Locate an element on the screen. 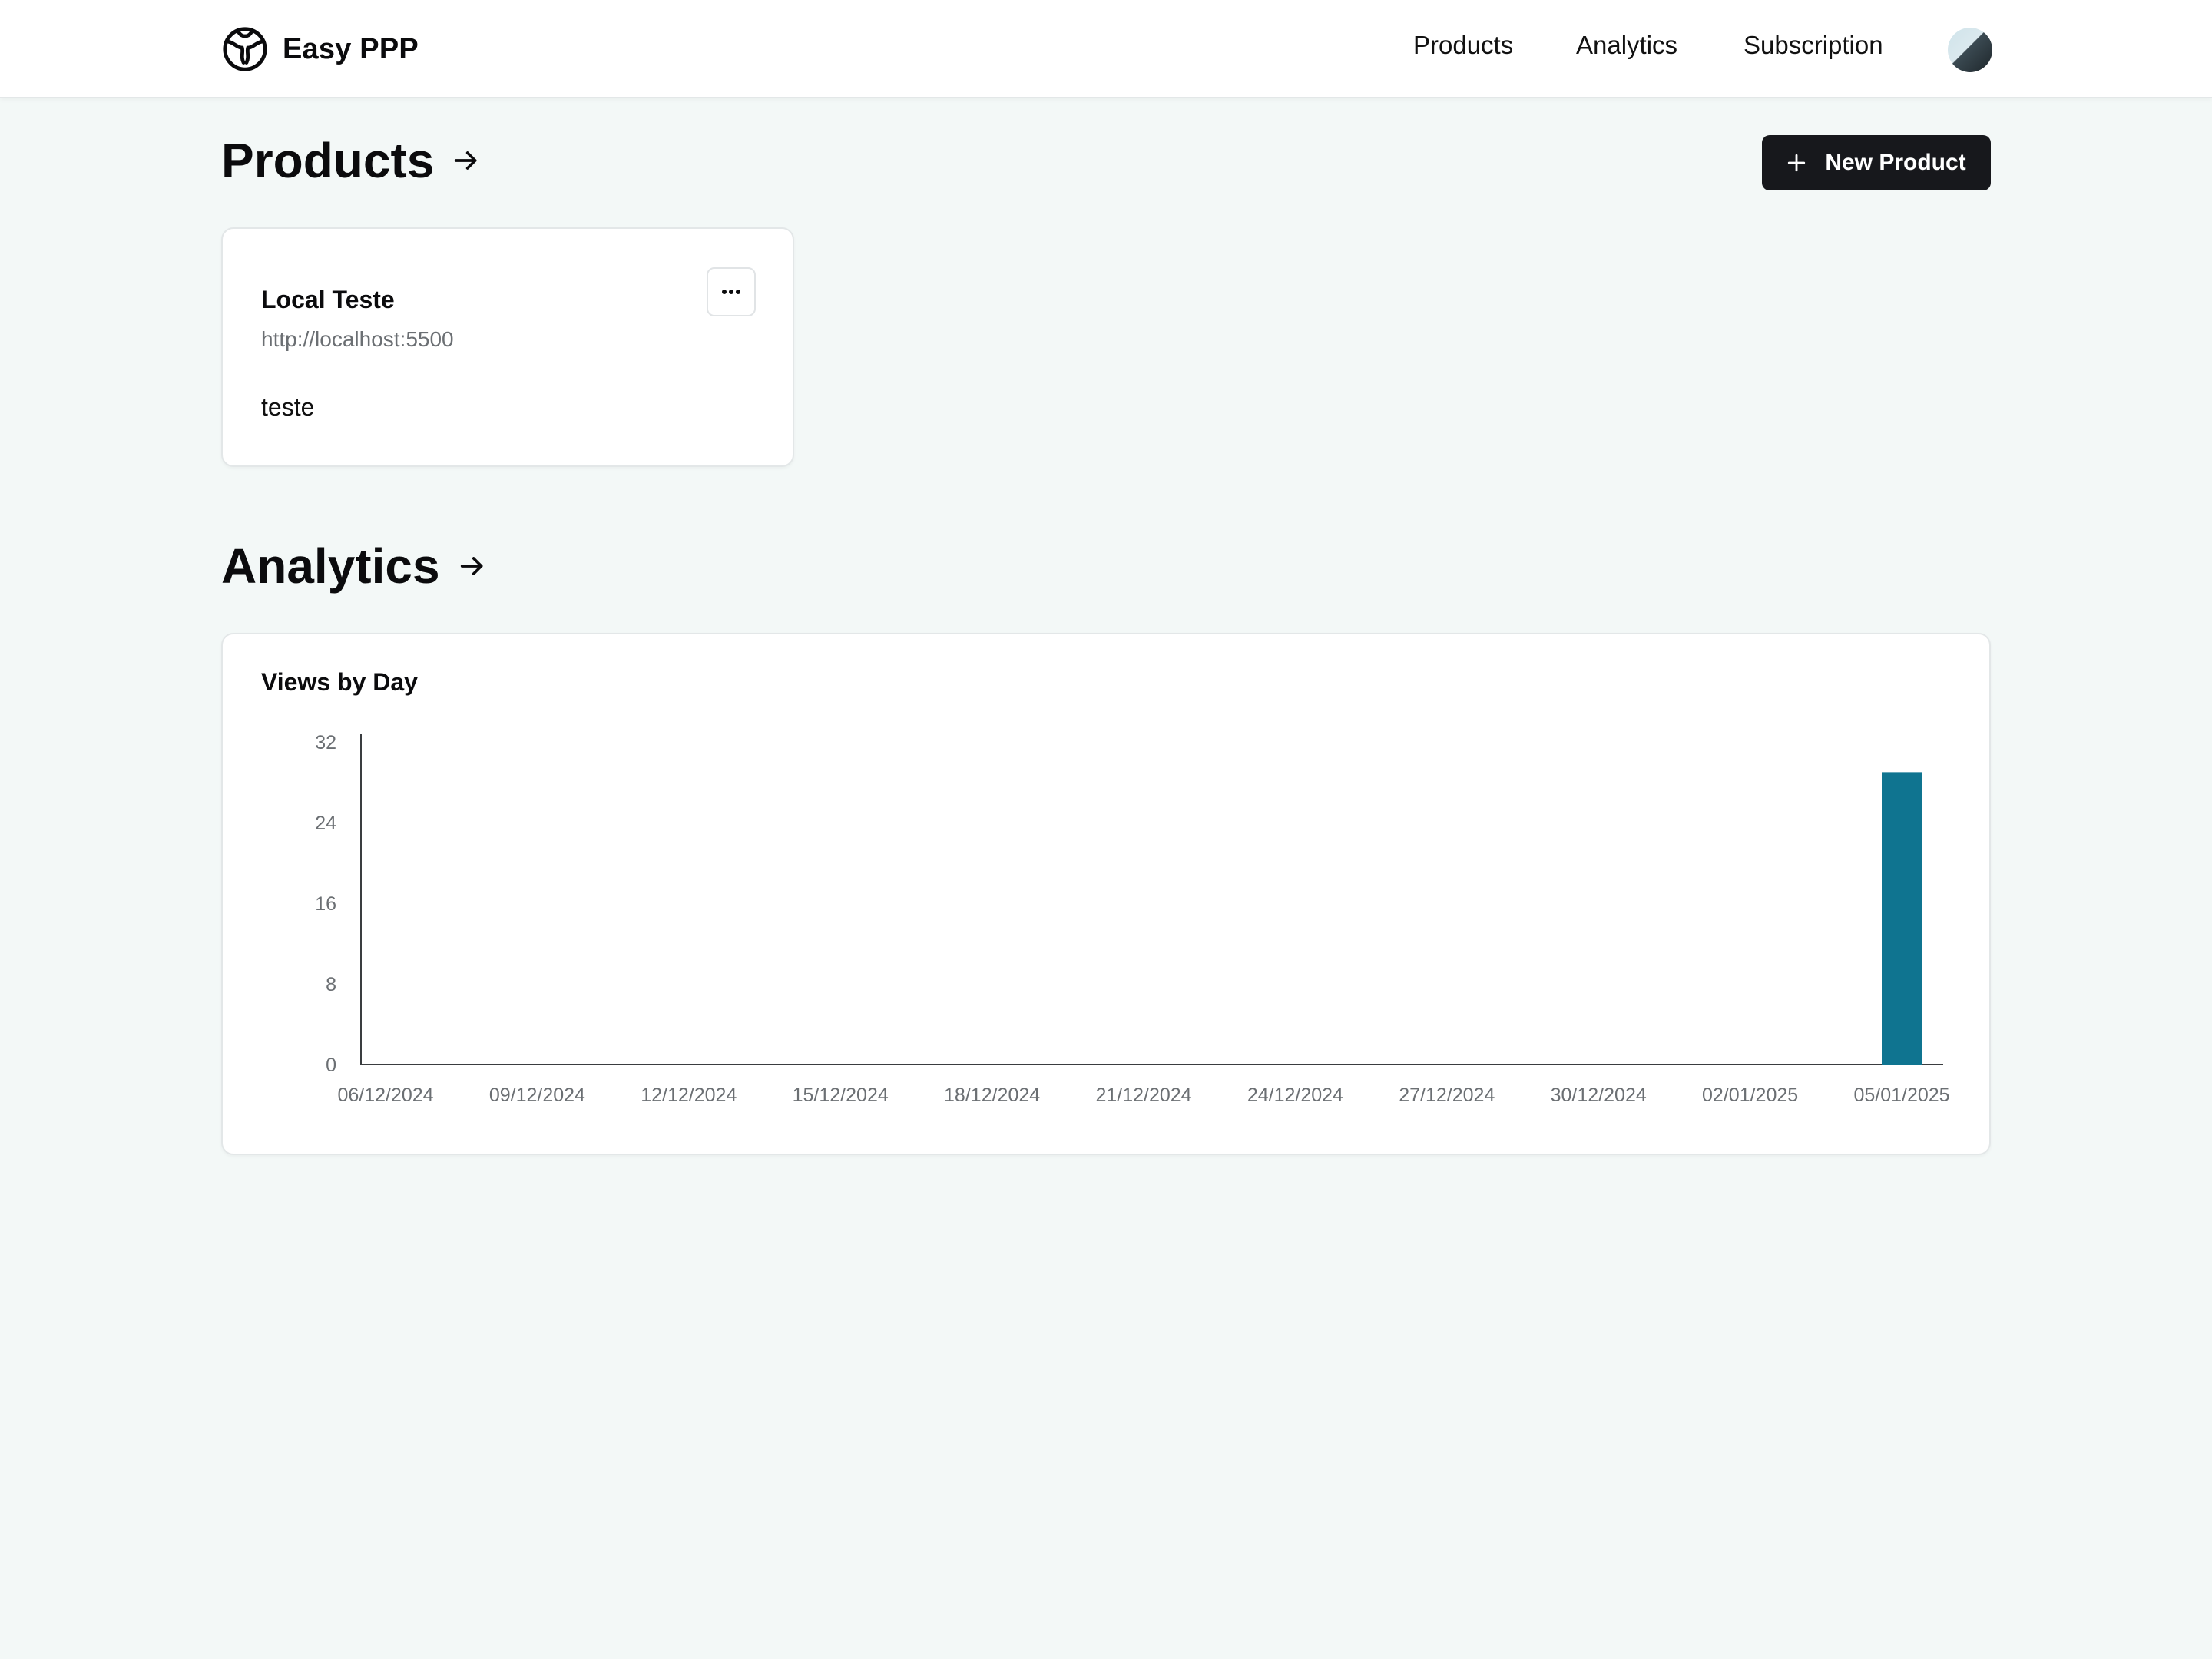  analytics-heading: Analytics is located at coordinates (355, 566).